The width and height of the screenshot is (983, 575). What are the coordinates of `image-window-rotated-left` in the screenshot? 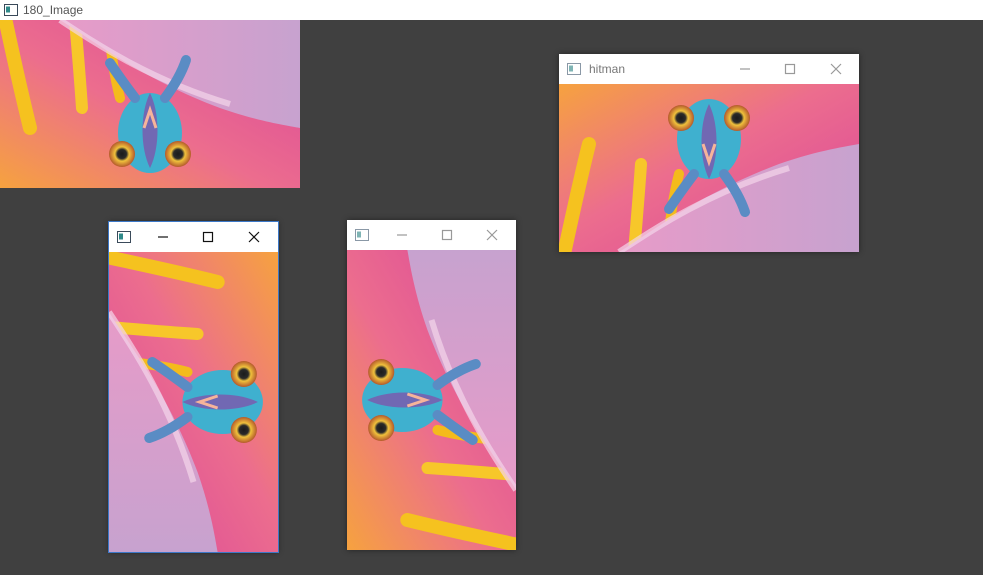 It's located at (193, 387).